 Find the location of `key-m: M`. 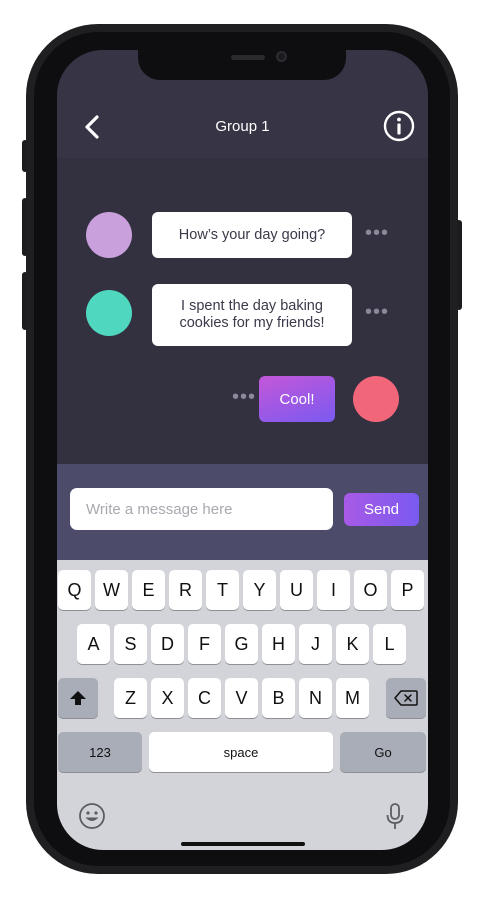

key-m: M is located at coordinates (352, 698).